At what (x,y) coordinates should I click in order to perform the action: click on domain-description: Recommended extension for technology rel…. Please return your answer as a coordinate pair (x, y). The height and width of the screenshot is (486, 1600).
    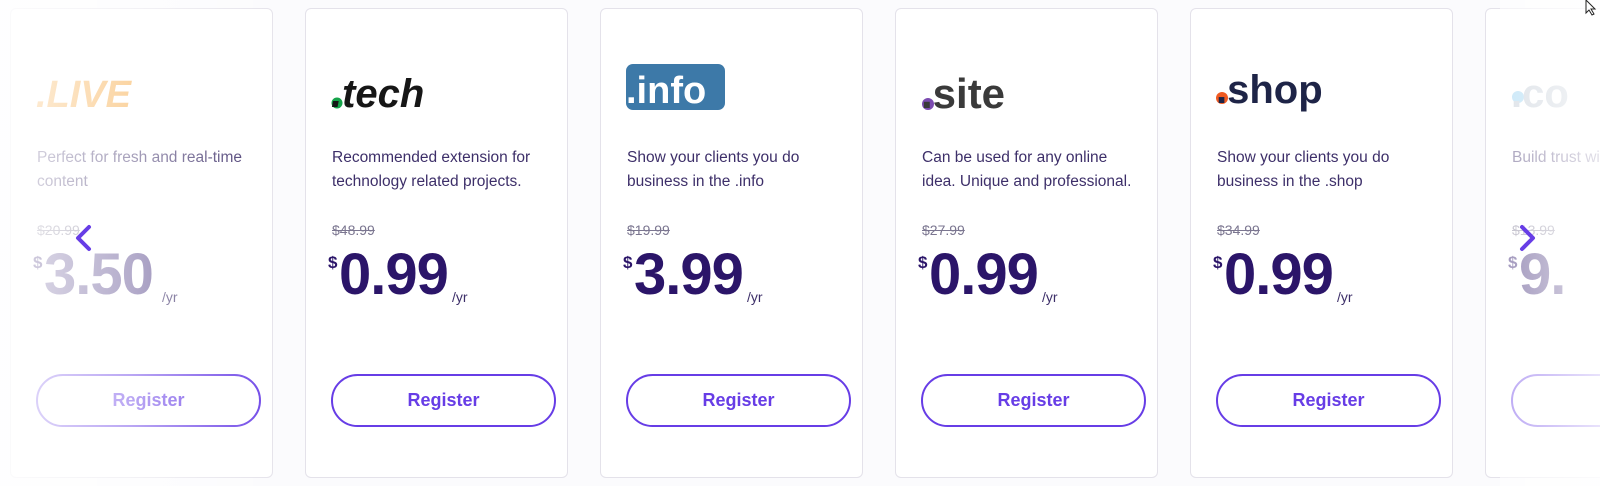
    Looking at the image, I should click on (431, 169).